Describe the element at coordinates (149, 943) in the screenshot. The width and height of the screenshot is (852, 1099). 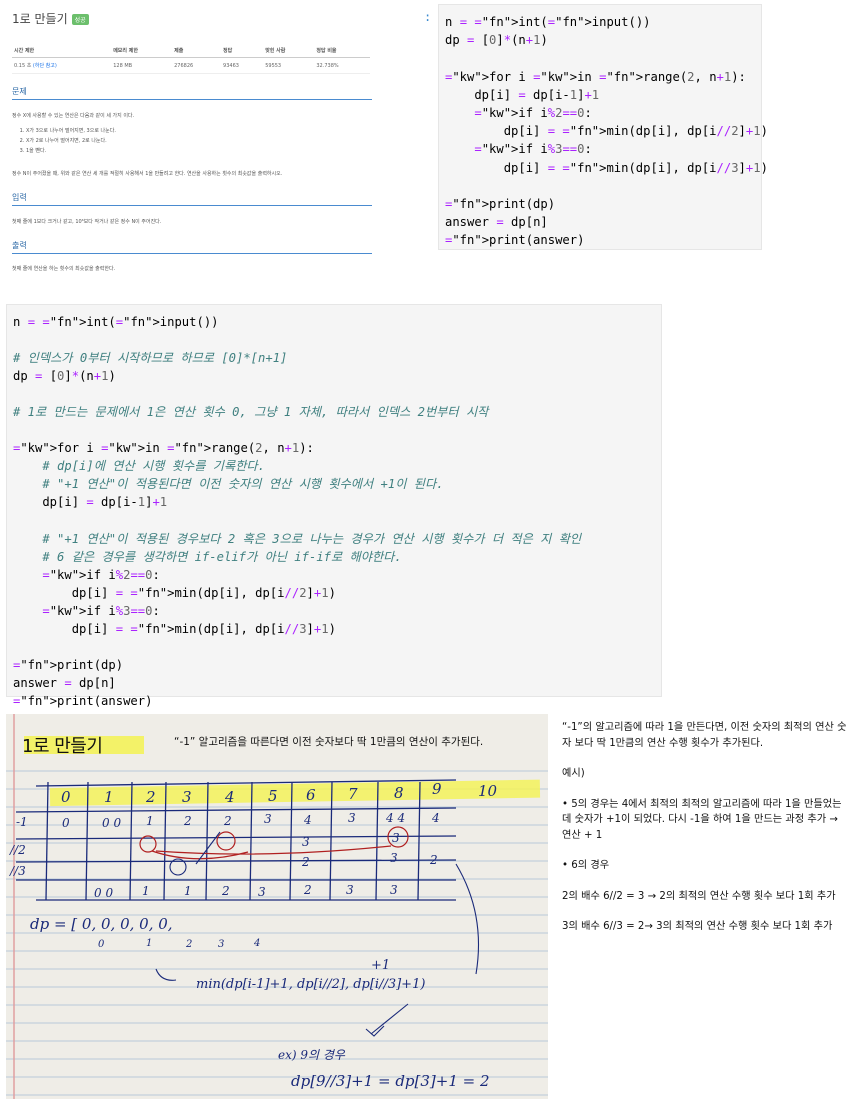
I see `dp-index: 1` at that location.